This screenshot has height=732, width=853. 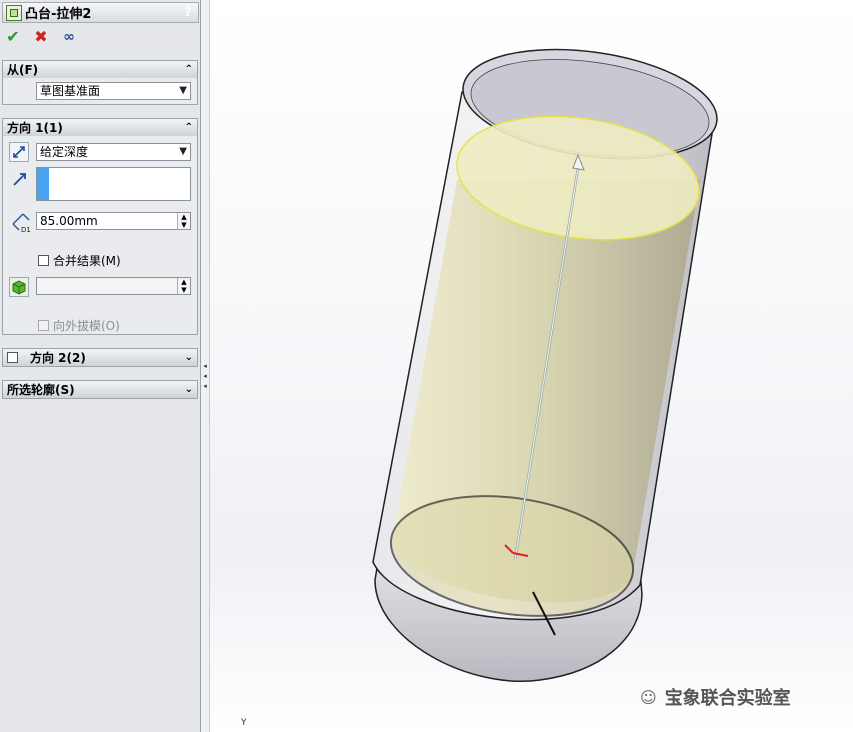 I want to click on depth-dimension-icon: D1, so click(x=21, y=222).